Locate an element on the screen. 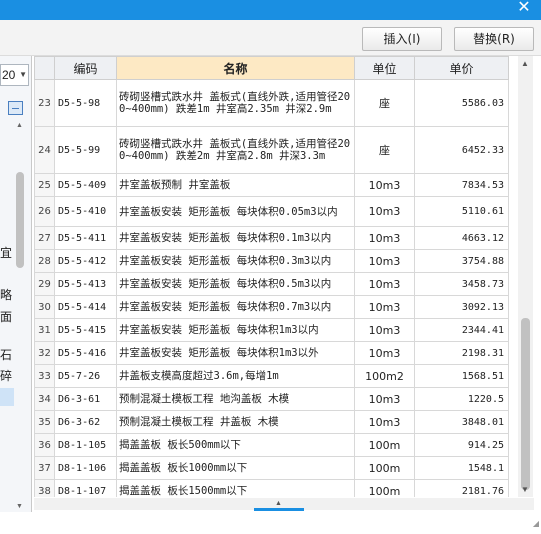 Image resolution: width=541 pixels, height=534 pixels. row-index: 26 is located at coordinates (44, 211).